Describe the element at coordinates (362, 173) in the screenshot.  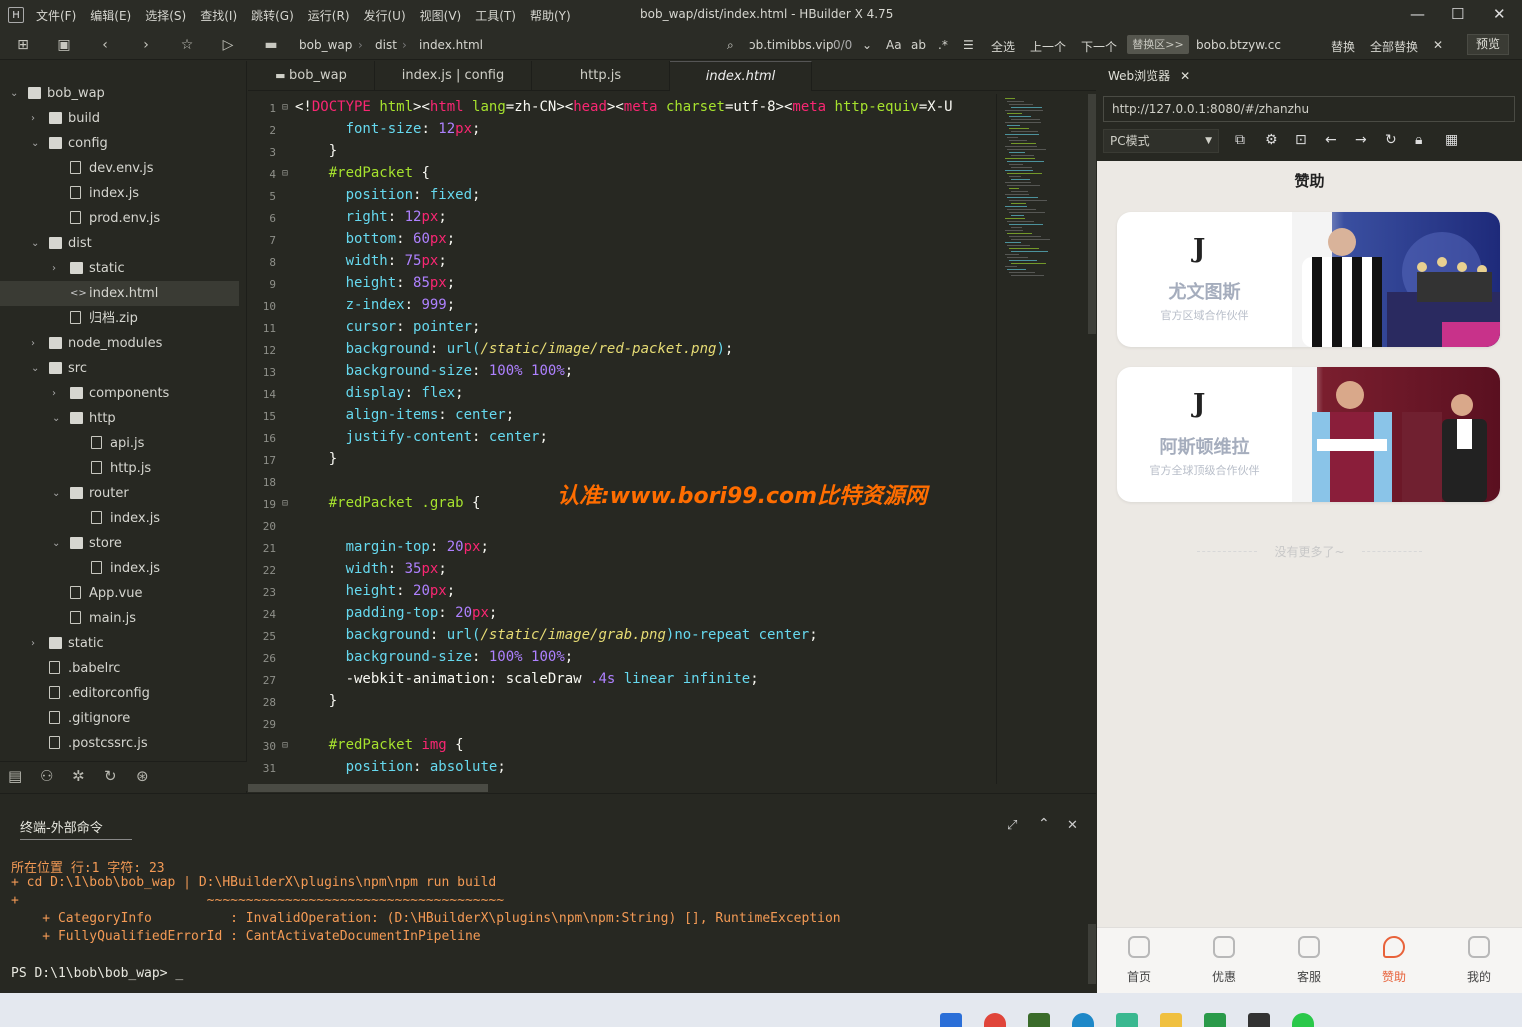
I see `code-line: #redPacket {` at that location.